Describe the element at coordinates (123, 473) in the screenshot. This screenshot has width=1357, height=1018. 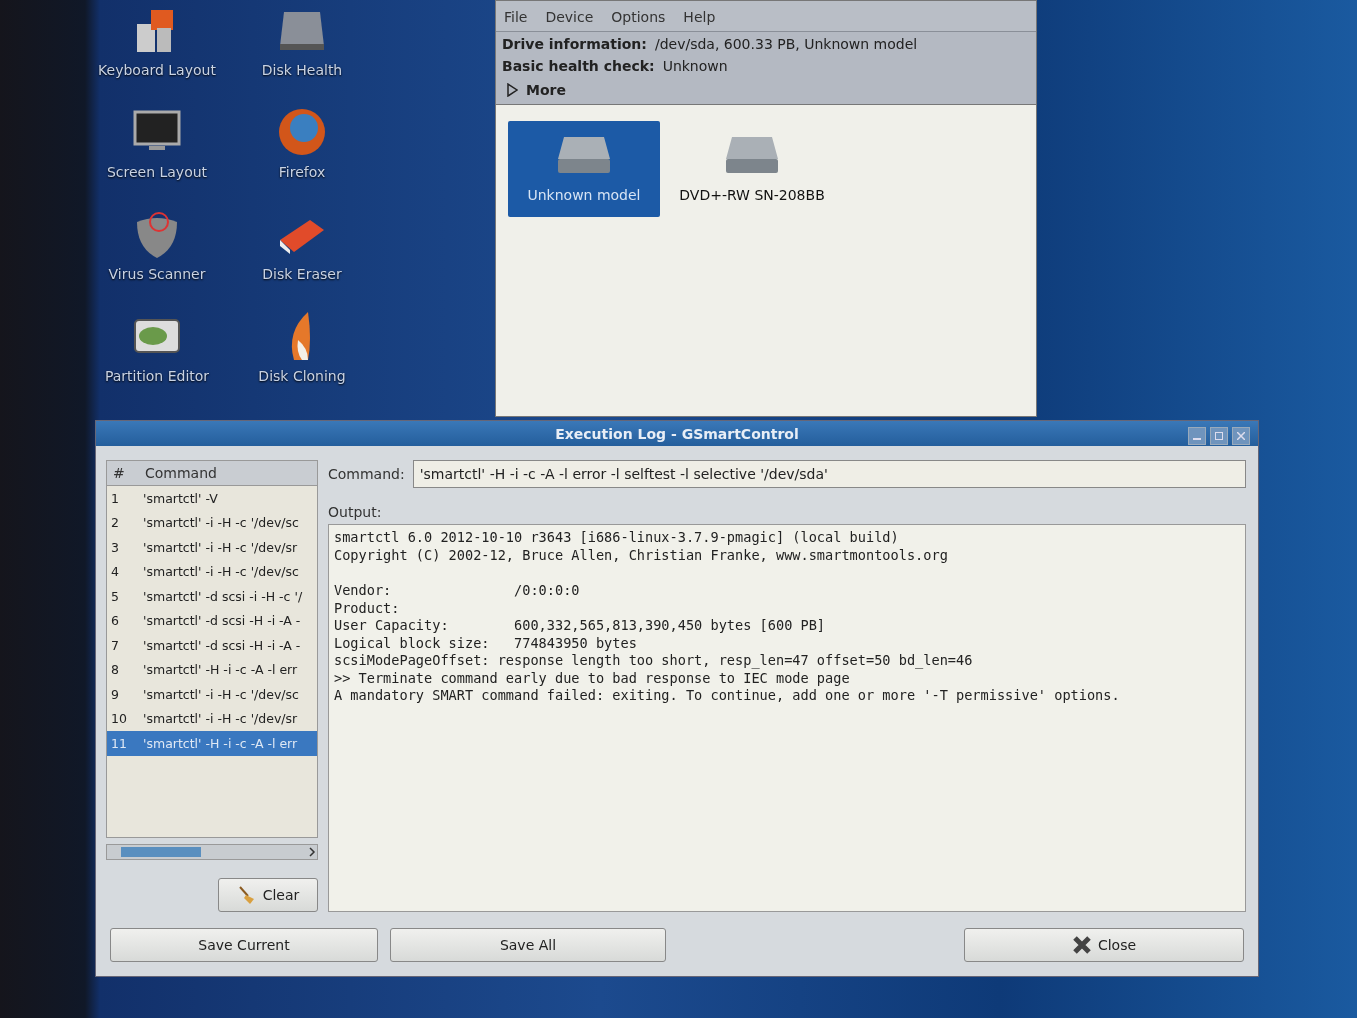
I see `column-header: #` at that location.